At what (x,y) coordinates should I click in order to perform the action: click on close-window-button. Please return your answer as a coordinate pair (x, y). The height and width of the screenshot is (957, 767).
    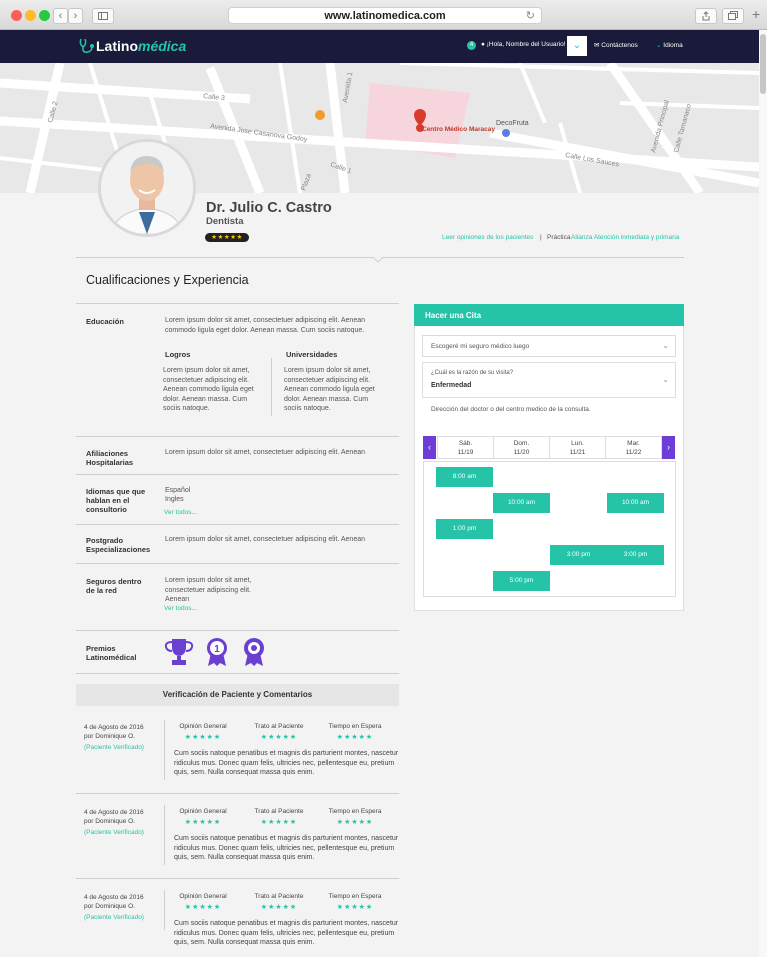
    Looking at the image, I should click on (16, 15).